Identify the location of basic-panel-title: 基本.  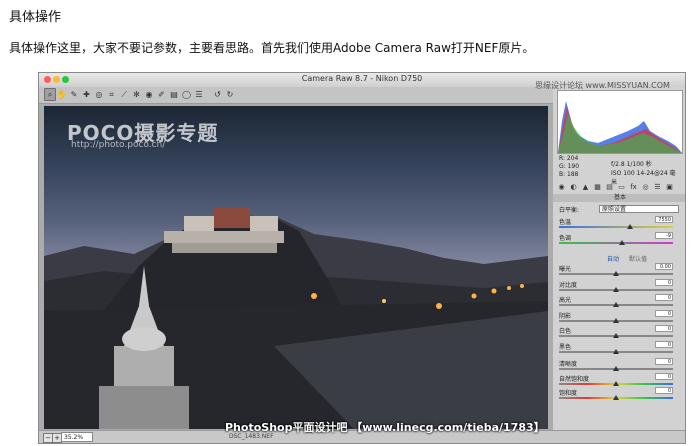
(619, 198).